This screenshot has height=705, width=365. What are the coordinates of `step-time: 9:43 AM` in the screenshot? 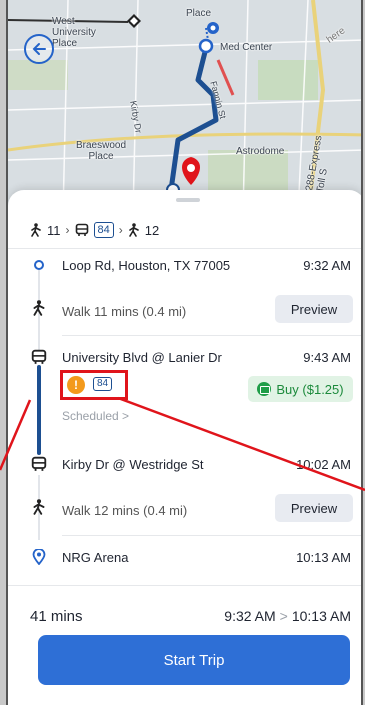 It's located at (327, 357).